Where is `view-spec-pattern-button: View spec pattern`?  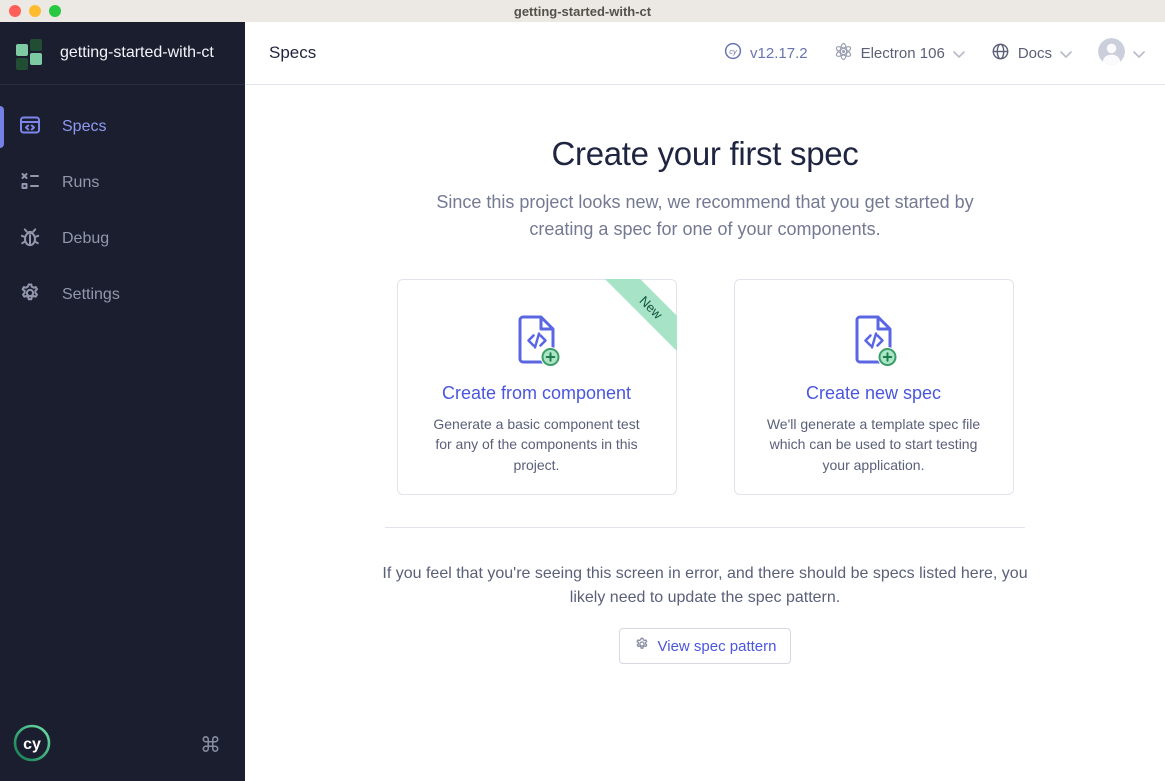
view-spec-pattern-button: View spec pattern is located at coordinates (705, 646).